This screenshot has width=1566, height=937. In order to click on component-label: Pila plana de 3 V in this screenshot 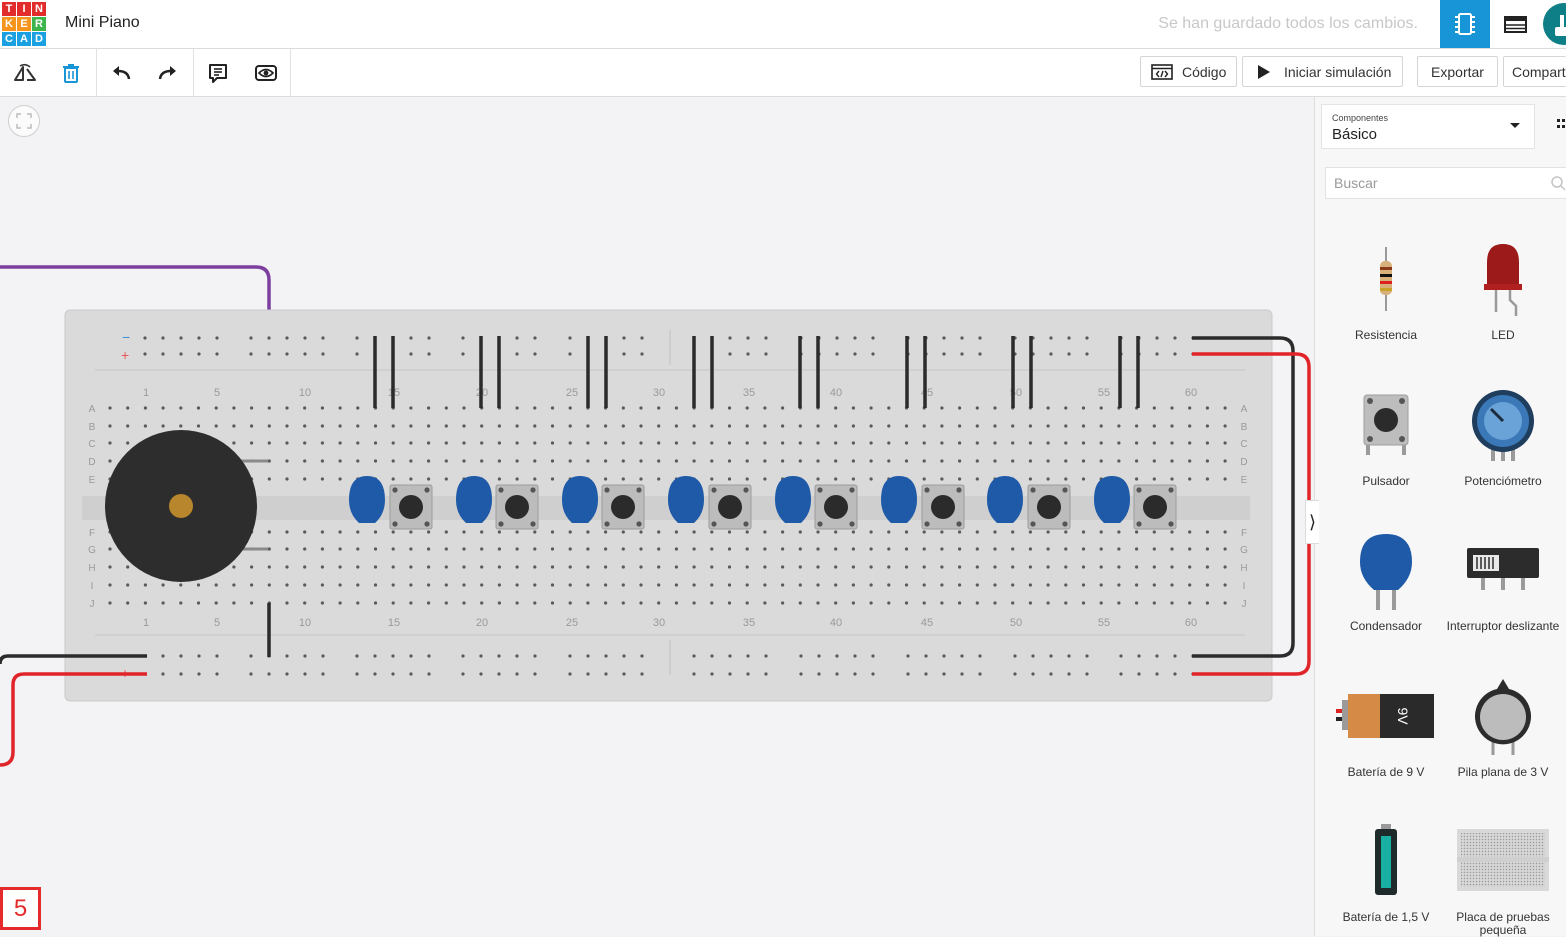, I will do `click(1503, 772)`.